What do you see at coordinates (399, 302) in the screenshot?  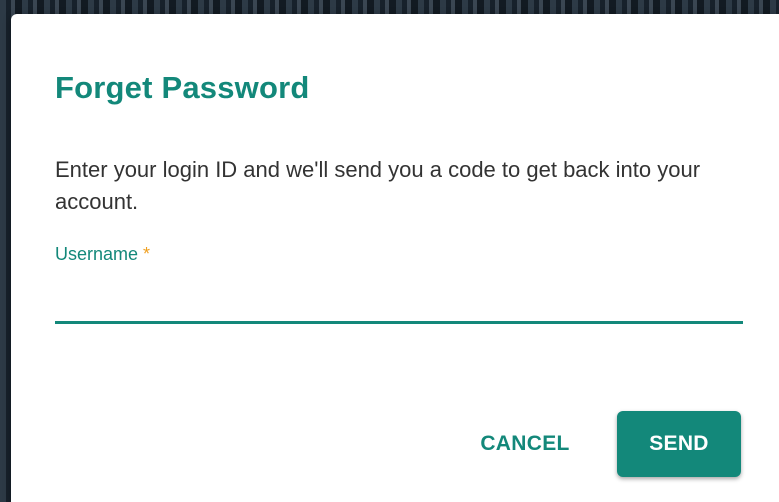 I see `username-input` at bounding box center [399, 302].